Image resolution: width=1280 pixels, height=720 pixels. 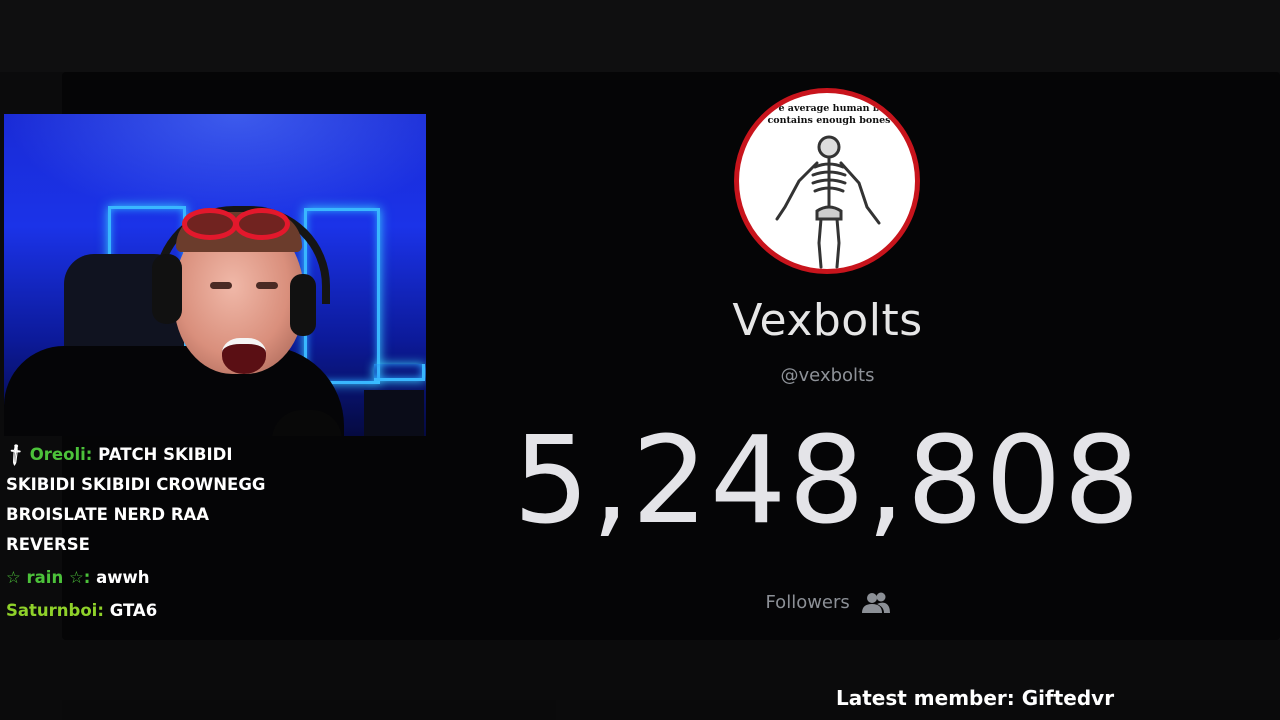 I want to click on chat-username: Oreoli, so click(x=57, y=454).